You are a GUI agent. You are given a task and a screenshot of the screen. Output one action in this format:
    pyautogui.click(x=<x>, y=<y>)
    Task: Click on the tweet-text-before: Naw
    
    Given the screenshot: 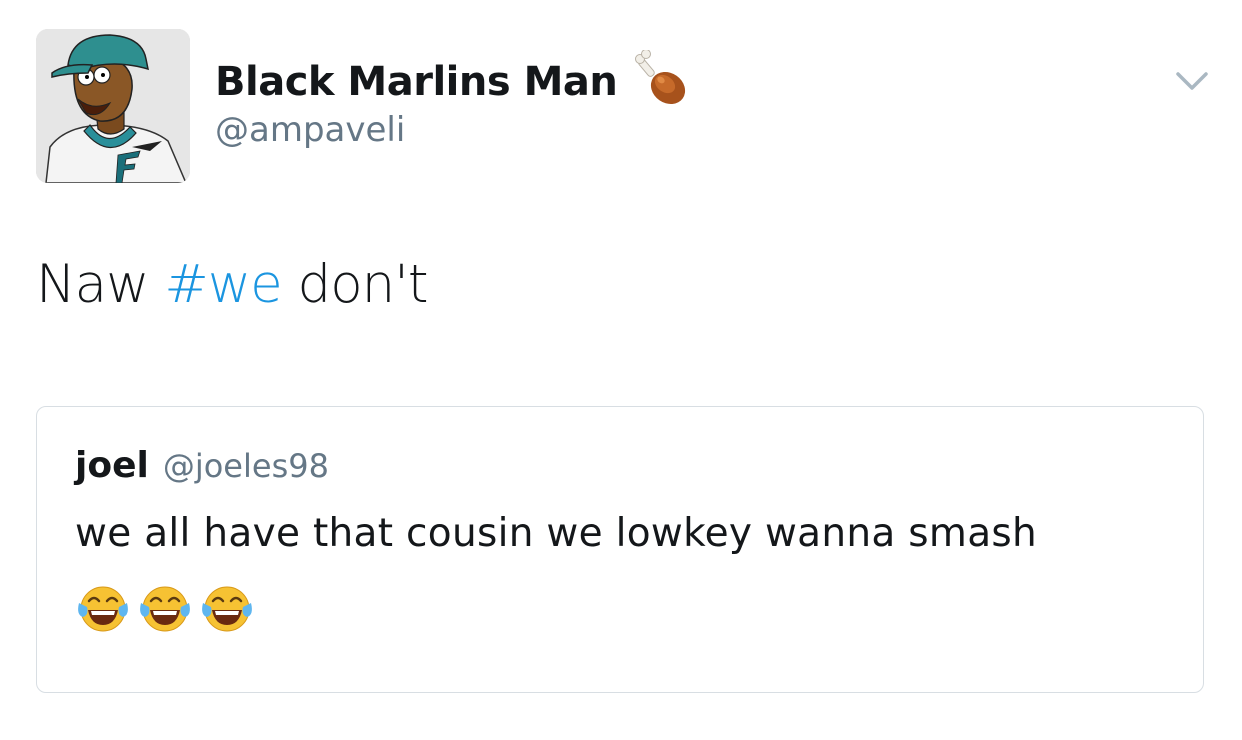 What is the action you would take?
    pyautogui.click(x=100, y=284)
    